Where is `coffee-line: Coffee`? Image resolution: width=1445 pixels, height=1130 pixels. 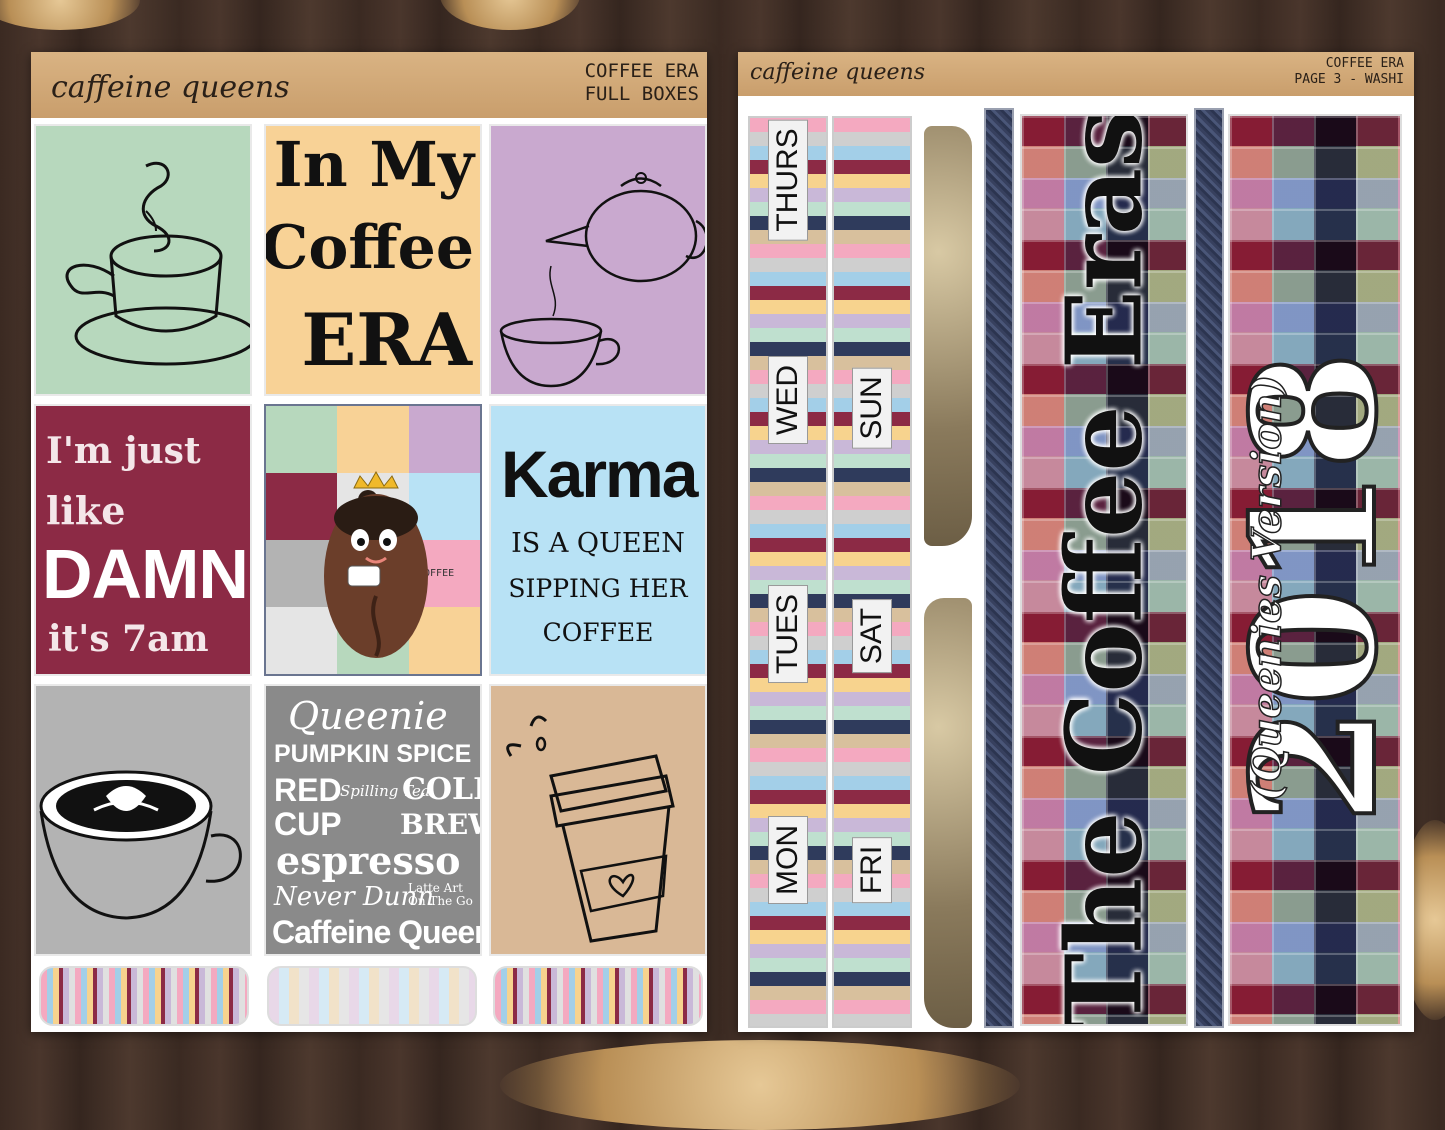 coffee-line: Coffee is located at coordinates (369, 248).